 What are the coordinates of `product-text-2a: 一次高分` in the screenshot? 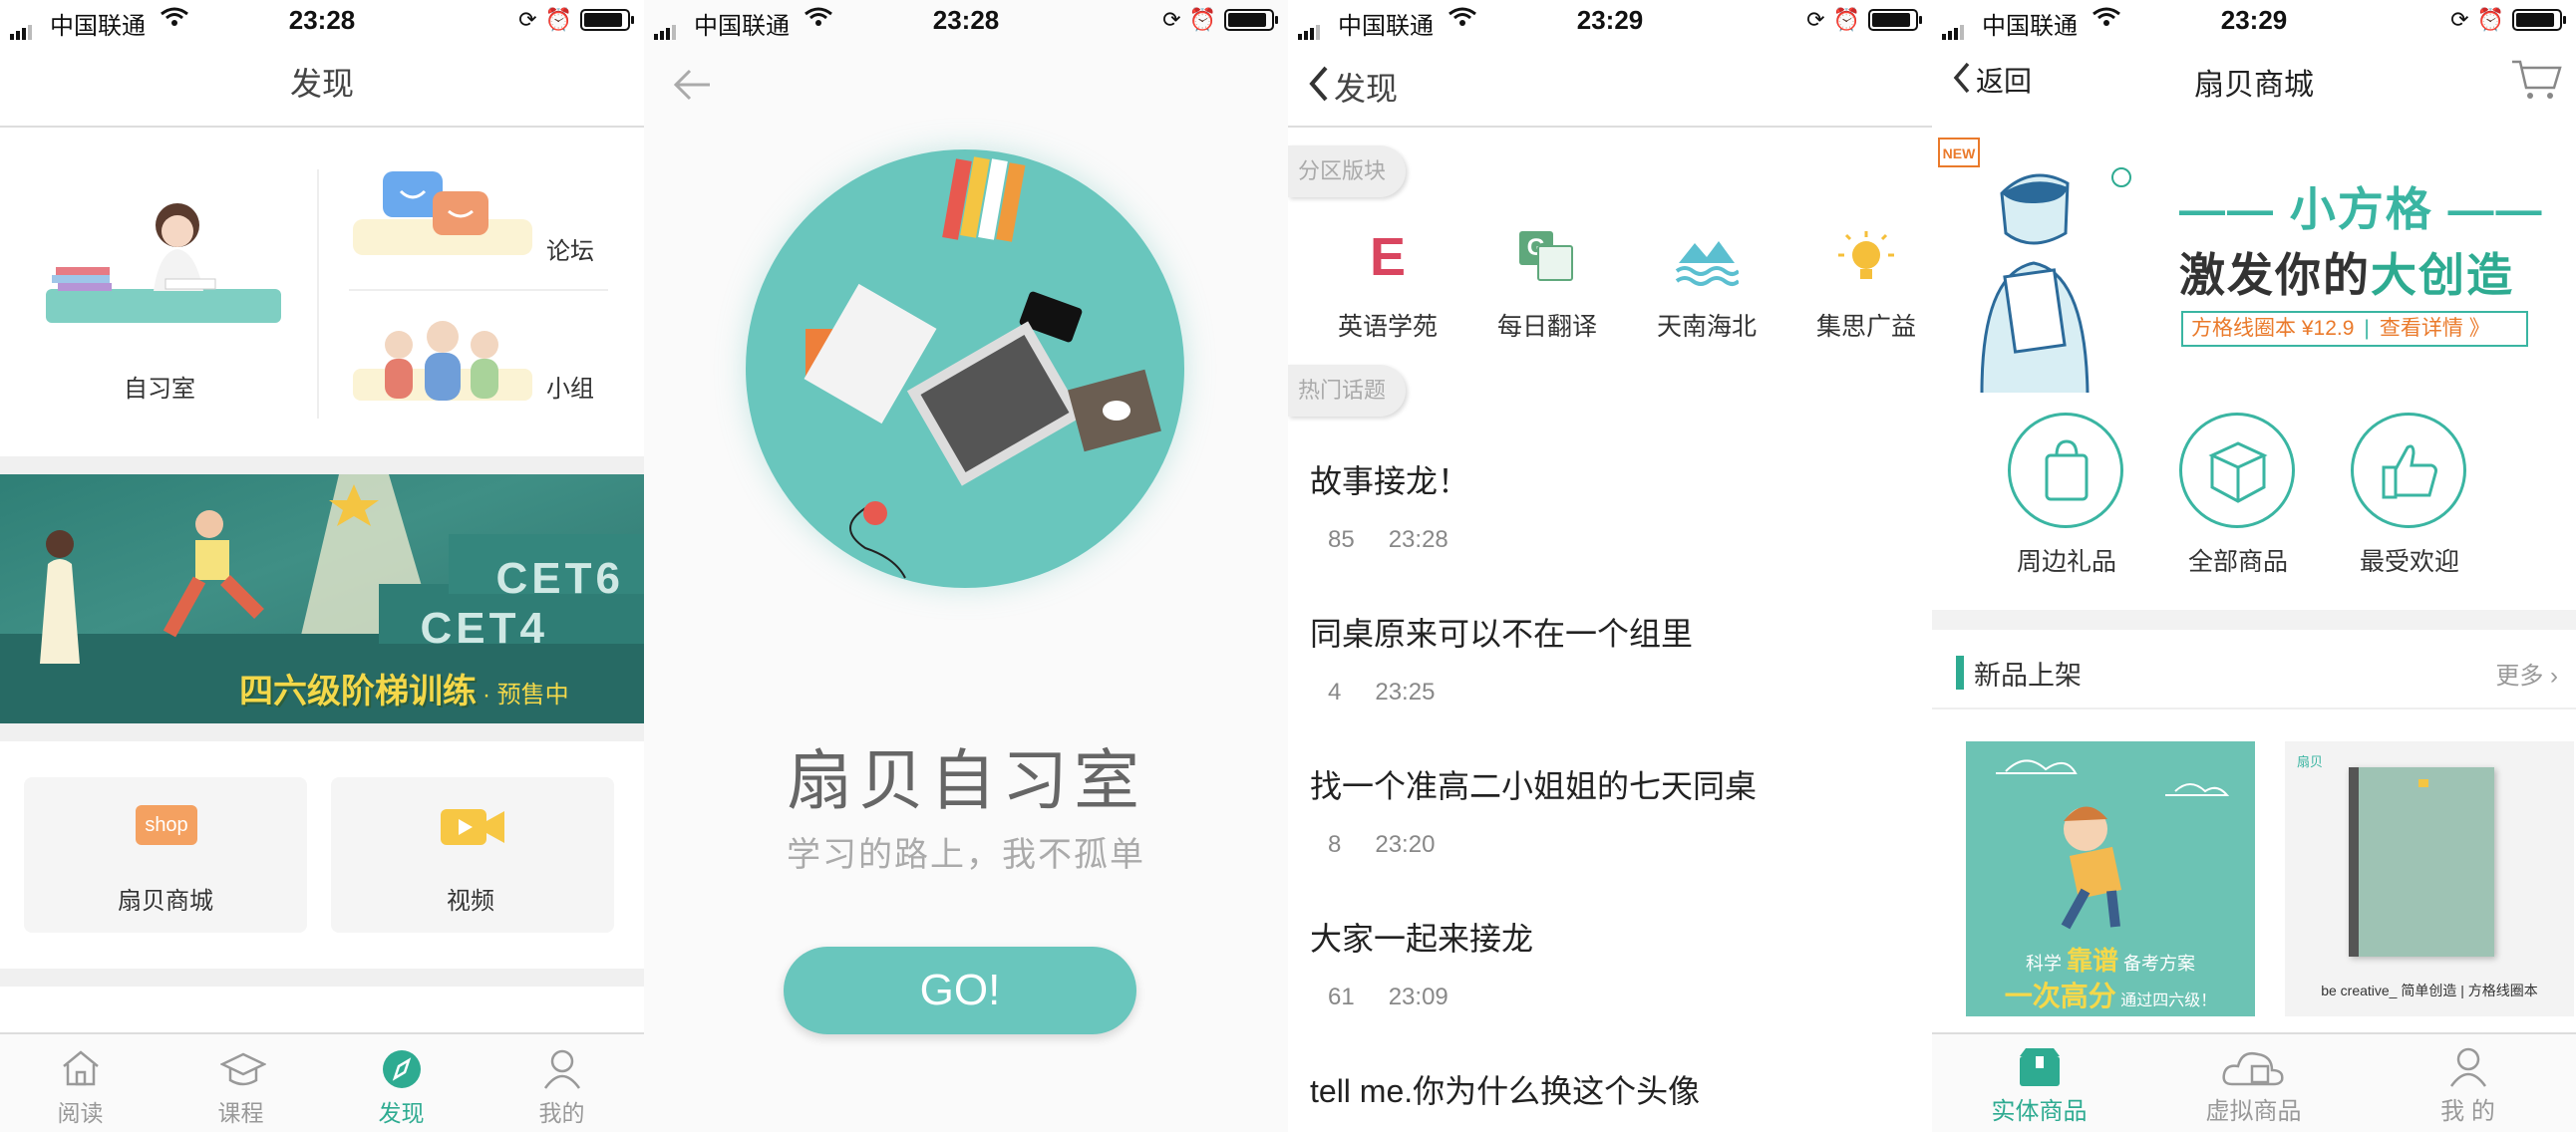 It's located at (2060, 996).